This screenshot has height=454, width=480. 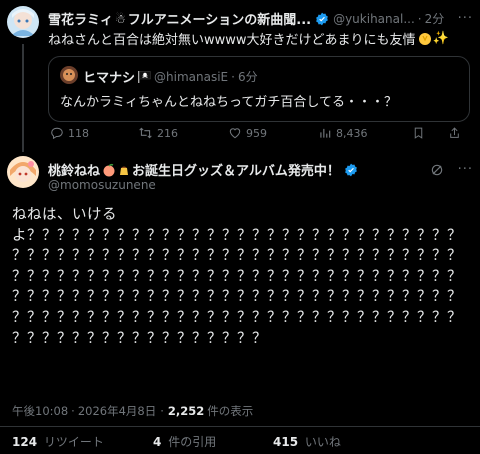 What do you see at coordinates (325, 133) in the screenshot?
I see `views-chart-icon` at bounding box center [325, 133].